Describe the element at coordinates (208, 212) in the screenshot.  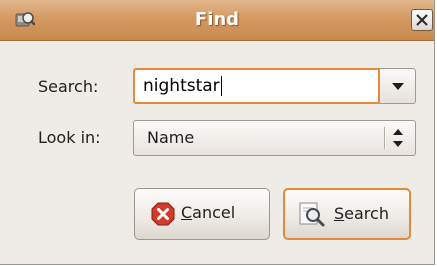
I see `cancel-button-label: Cancel` at that location.